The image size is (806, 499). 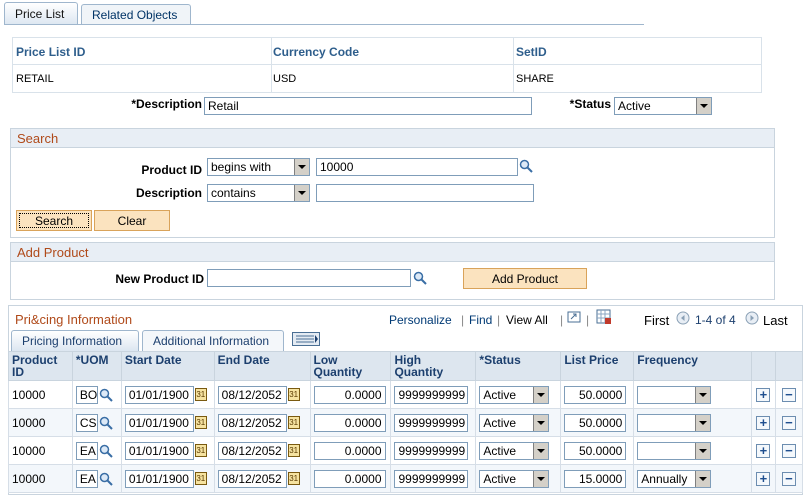 I want to click on next-icon, so click(x=752, y=318).